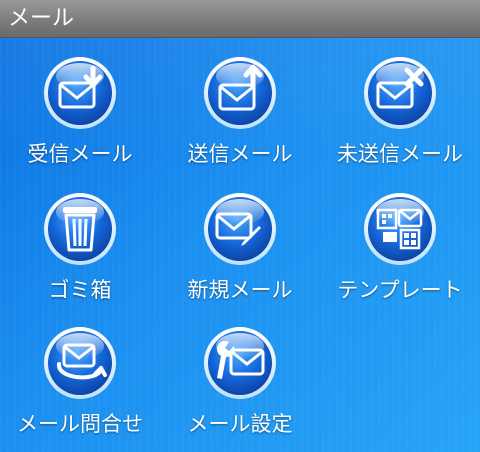 The width and height of the screenshot is (480, 452). I want to click on trash-icon, so click(80, 229).